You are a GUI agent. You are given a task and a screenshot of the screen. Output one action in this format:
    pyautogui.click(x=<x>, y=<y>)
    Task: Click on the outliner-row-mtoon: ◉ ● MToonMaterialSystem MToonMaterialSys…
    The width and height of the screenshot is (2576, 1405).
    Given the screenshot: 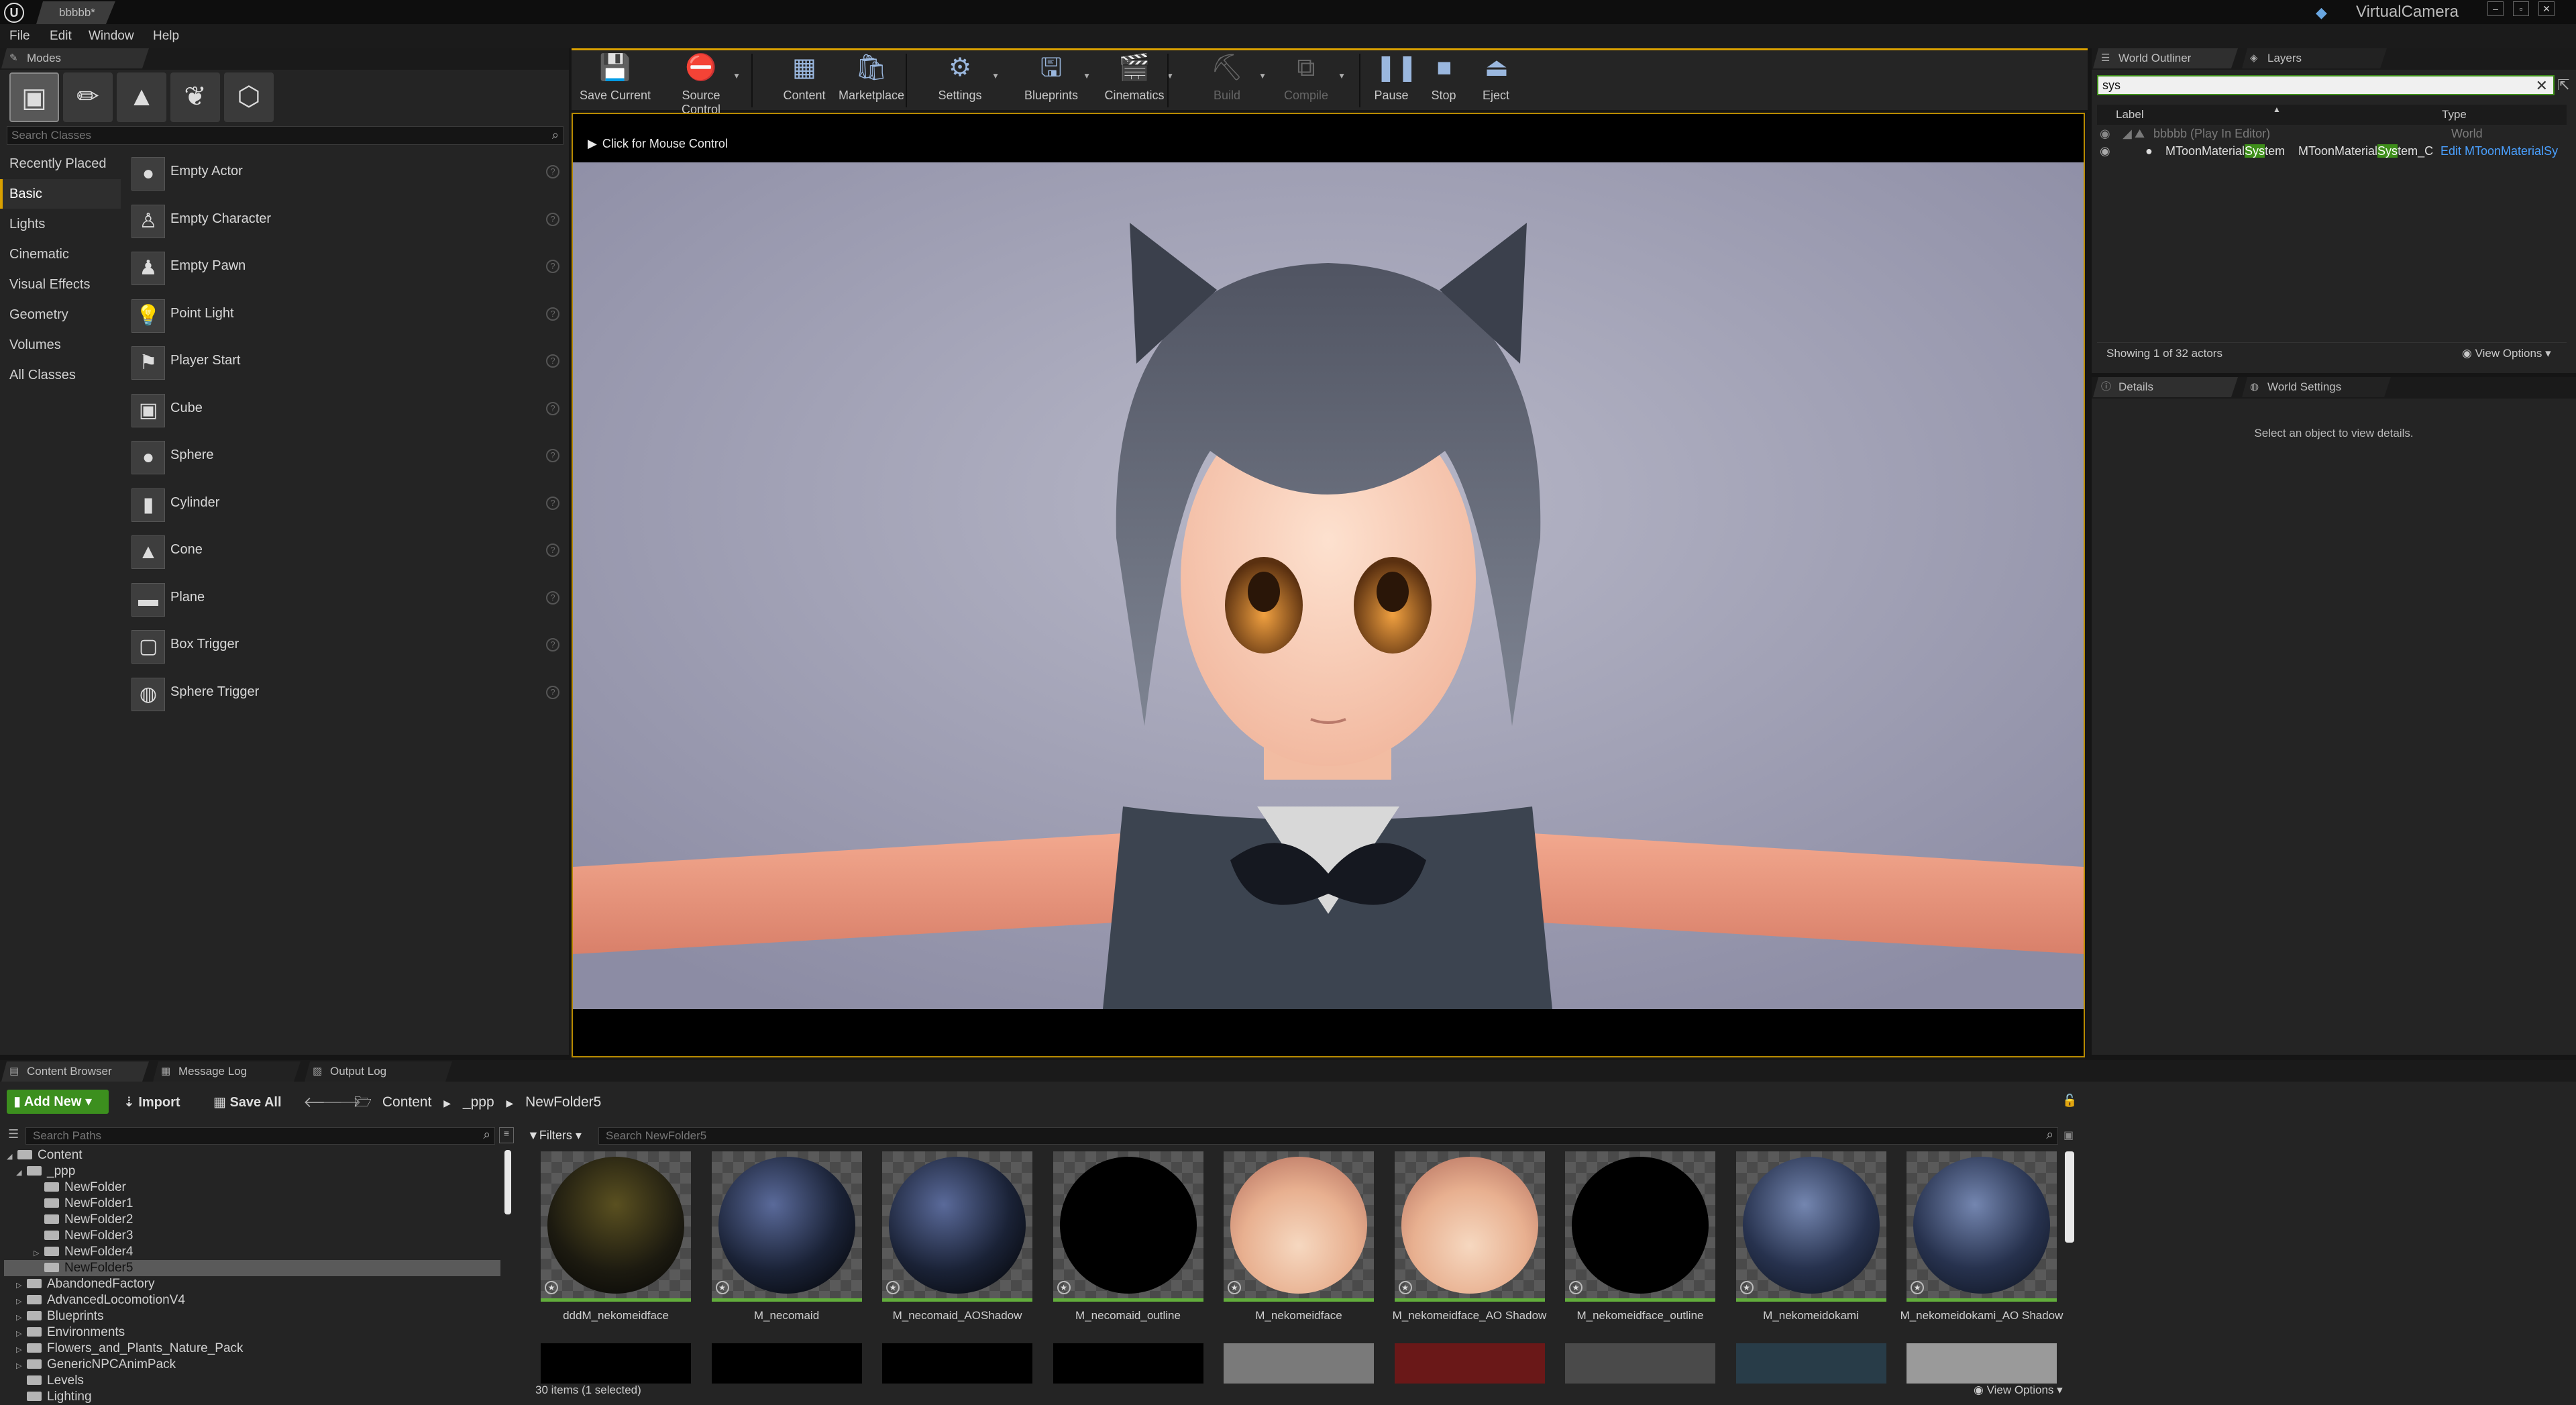 What is the action you would take?
    pyautogui.click(x=2332, y=151)
    